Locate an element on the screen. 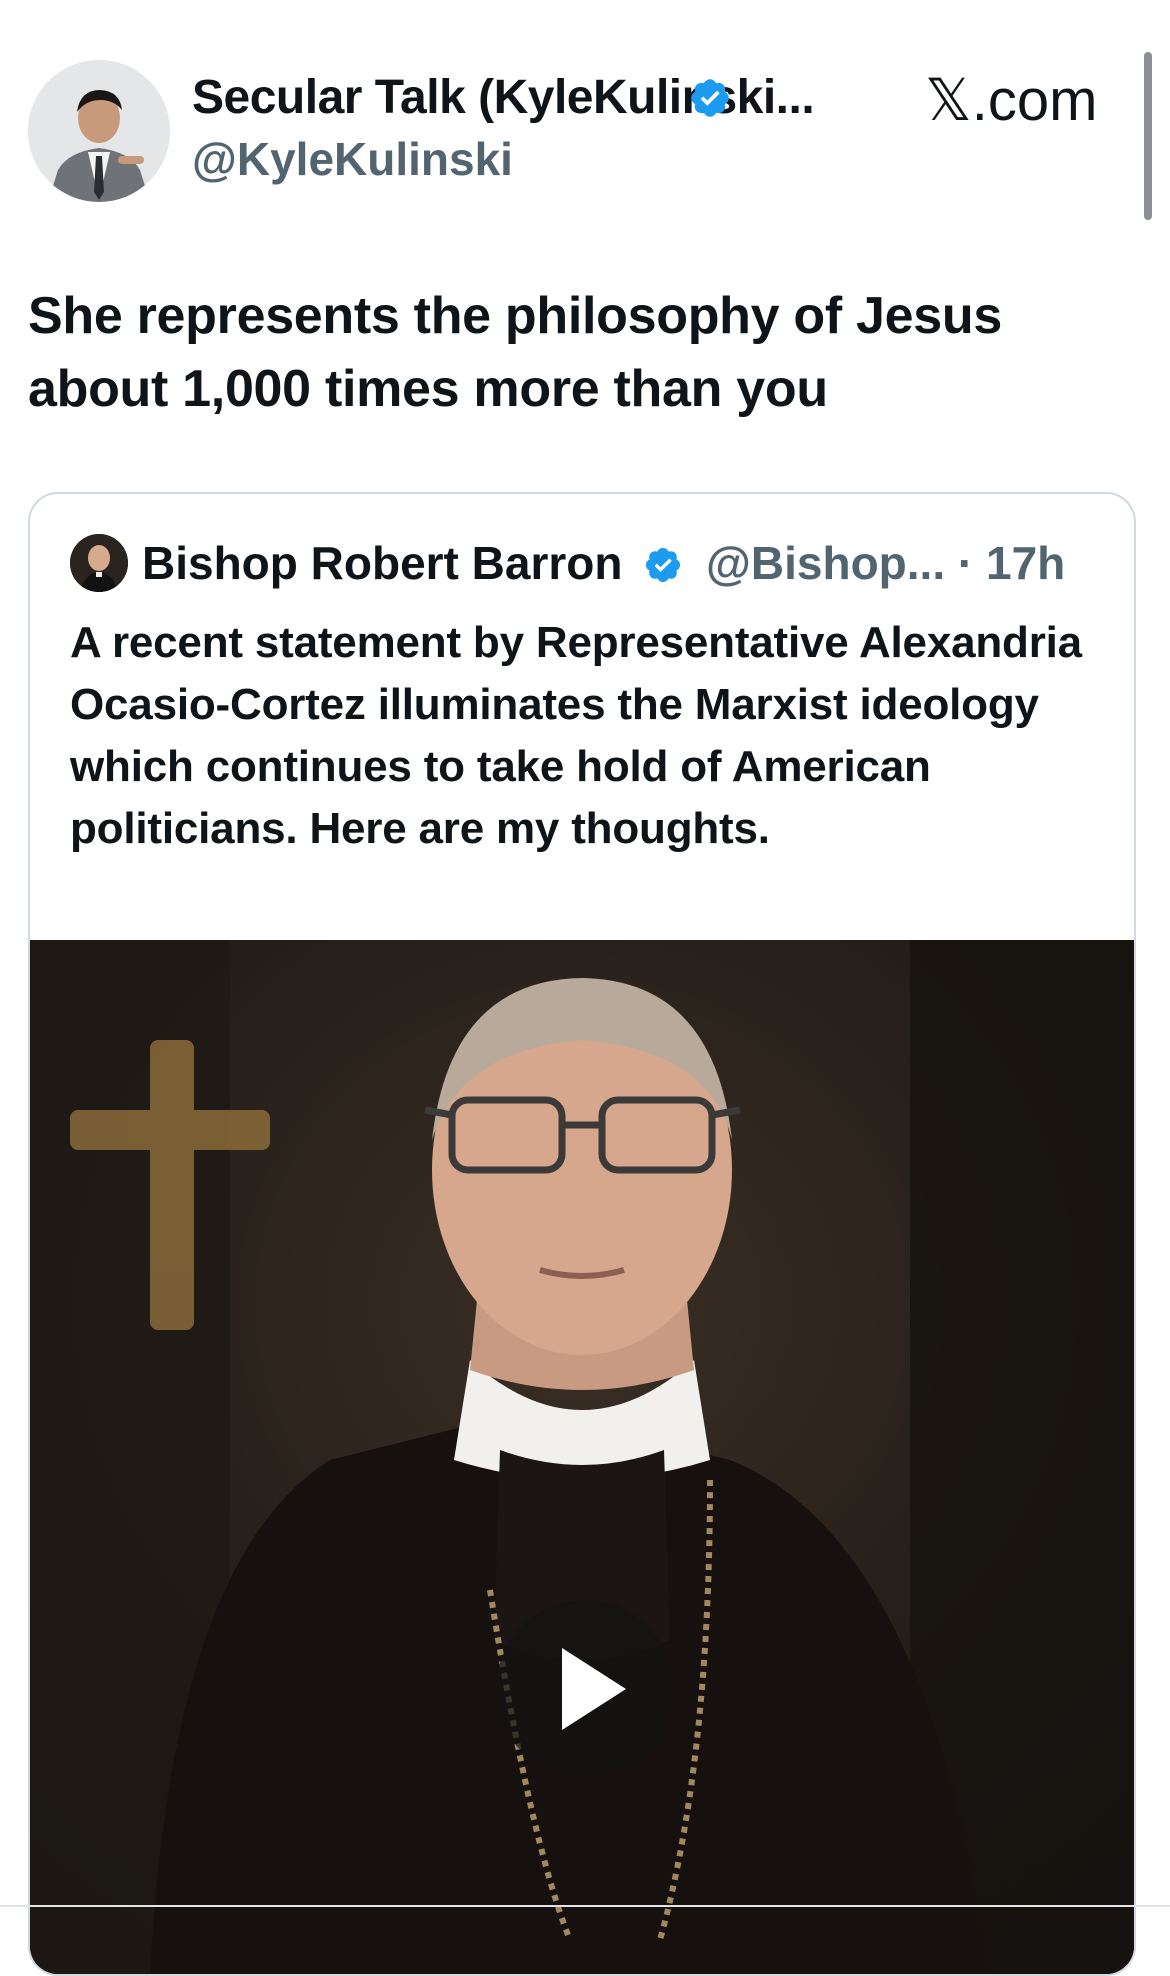 The image size is (1170, 1976). quoted-post-header: Bishop Robert Barron @Bishop... · 17h is located at coordinates (603, 563).